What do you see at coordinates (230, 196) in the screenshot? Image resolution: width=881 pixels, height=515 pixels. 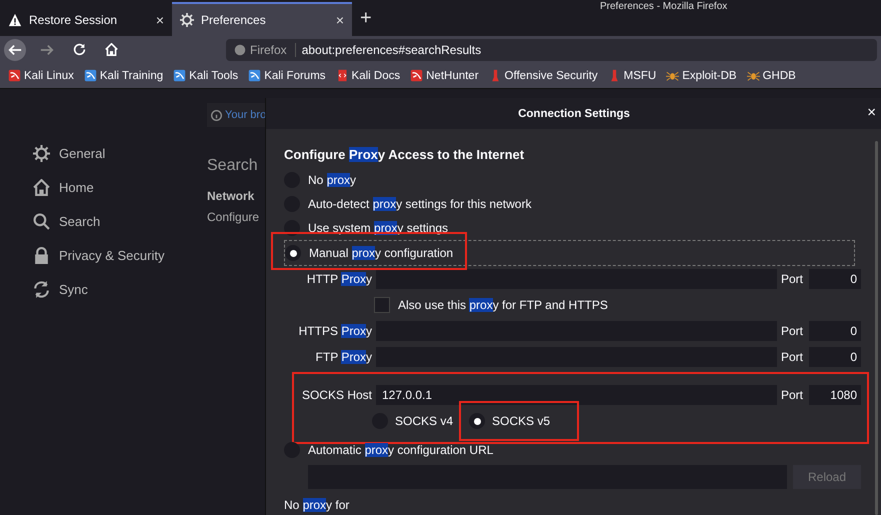 I see `section-heading: Network` at bounding box center [230, 196].